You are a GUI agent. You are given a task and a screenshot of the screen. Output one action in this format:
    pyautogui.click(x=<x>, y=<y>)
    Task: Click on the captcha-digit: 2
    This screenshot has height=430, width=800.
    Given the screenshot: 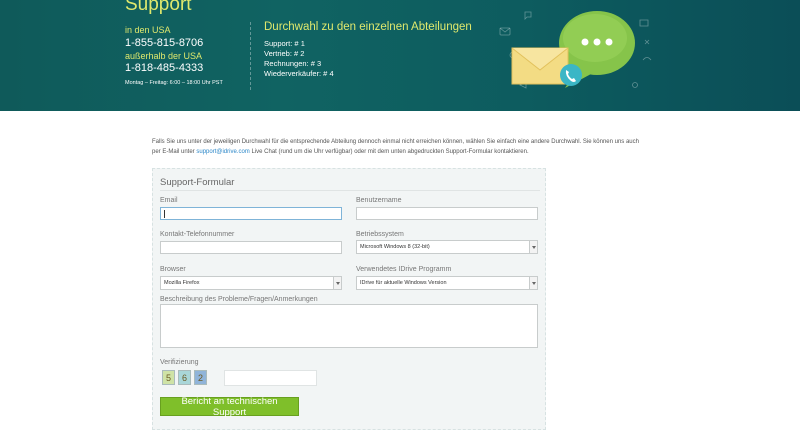 What is the action you would take?
    pyautogui.click(x=200, y=377)
    